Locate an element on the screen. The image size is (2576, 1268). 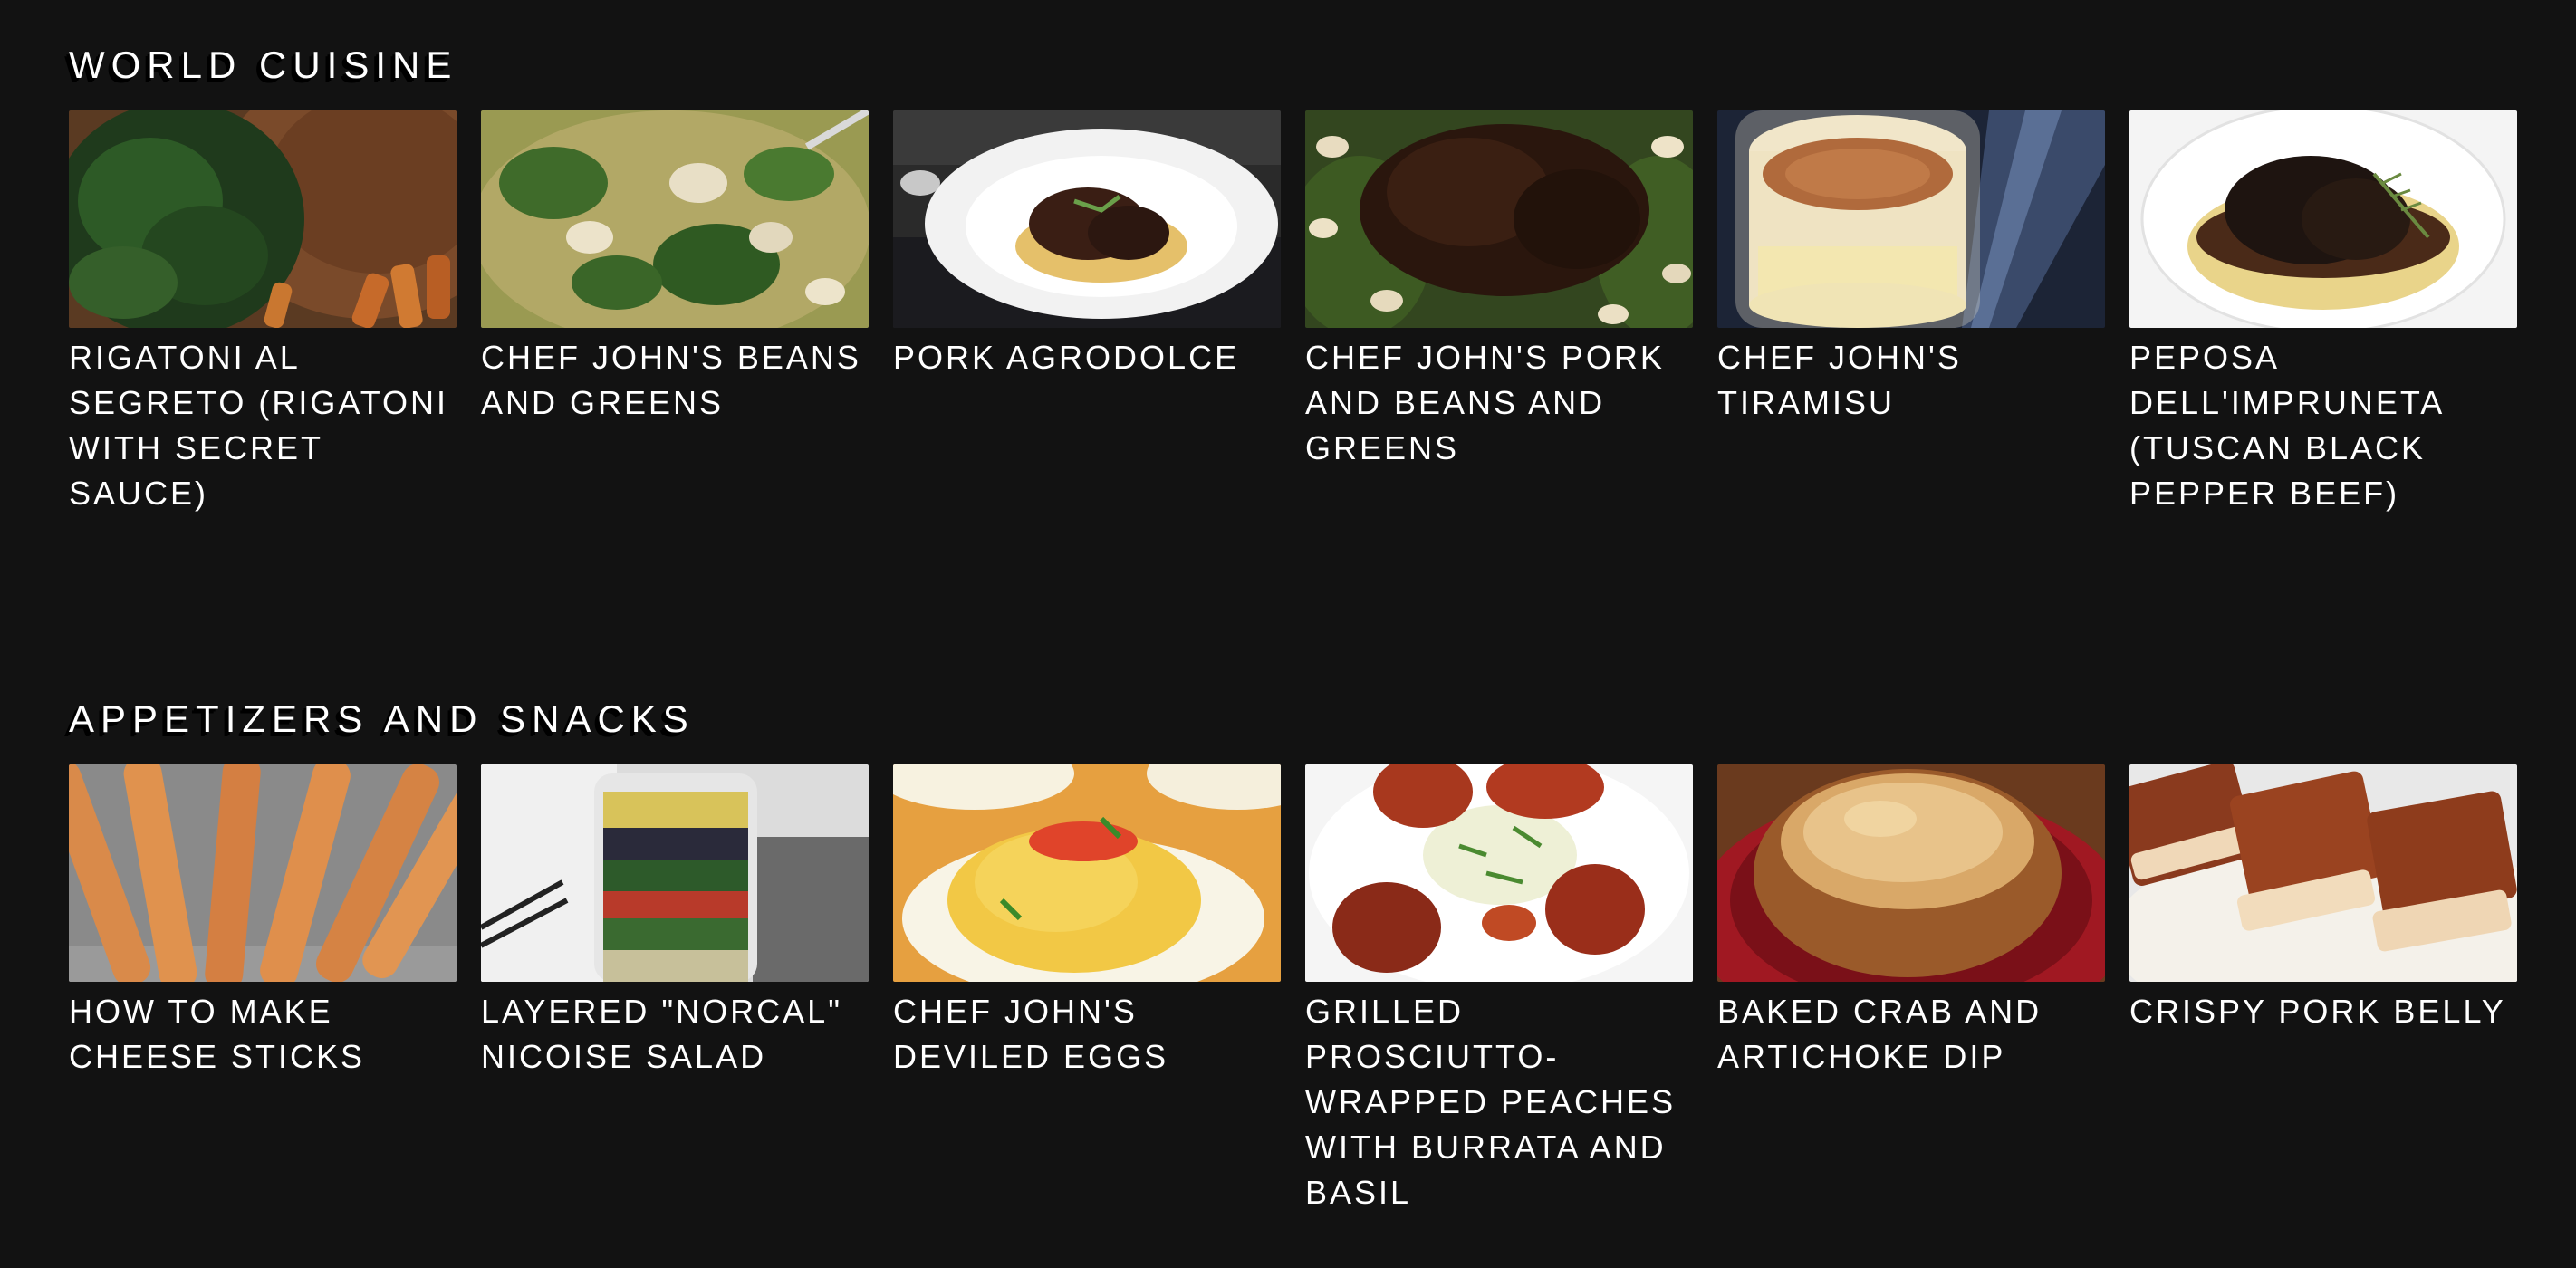
recipe-card: CHEF JOHN'S BEANS AND GREENS is located at coordinates (675, 313).